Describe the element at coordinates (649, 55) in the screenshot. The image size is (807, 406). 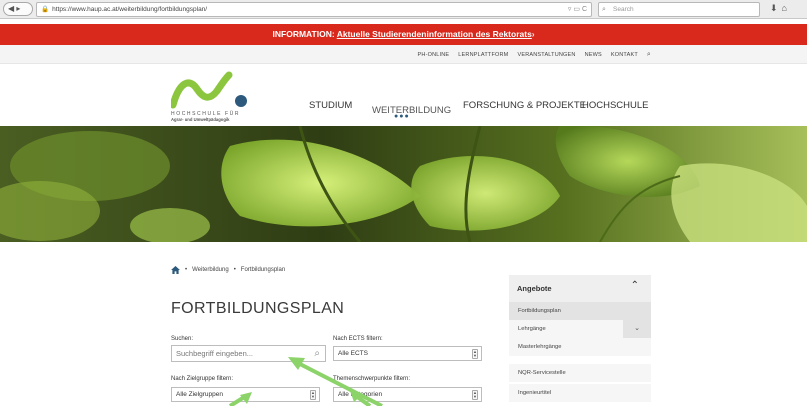
I see `site-search-icon: ⌕` at that location.